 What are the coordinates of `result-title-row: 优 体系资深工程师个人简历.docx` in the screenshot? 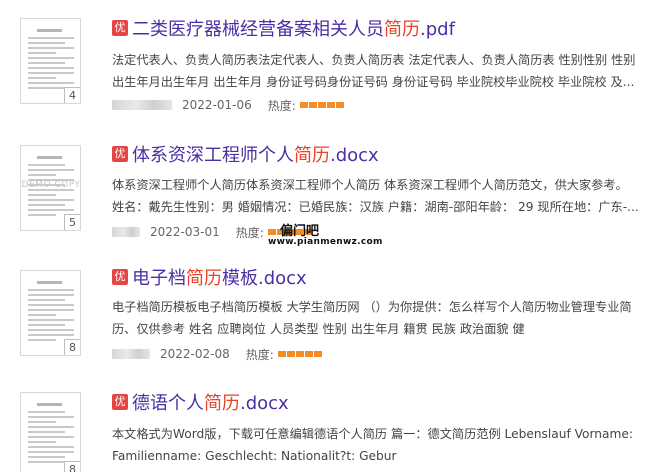 It's located at (245, 154).